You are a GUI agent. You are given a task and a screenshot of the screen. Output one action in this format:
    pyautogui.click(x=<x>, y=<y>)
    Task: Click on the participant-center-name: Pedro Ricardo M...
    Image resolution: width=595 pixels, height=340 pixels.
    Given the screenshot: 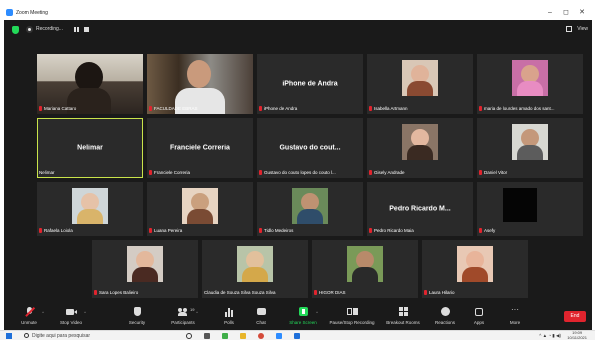 What is the action you would take?
    pyautogui.click(x=420, y=209)
    